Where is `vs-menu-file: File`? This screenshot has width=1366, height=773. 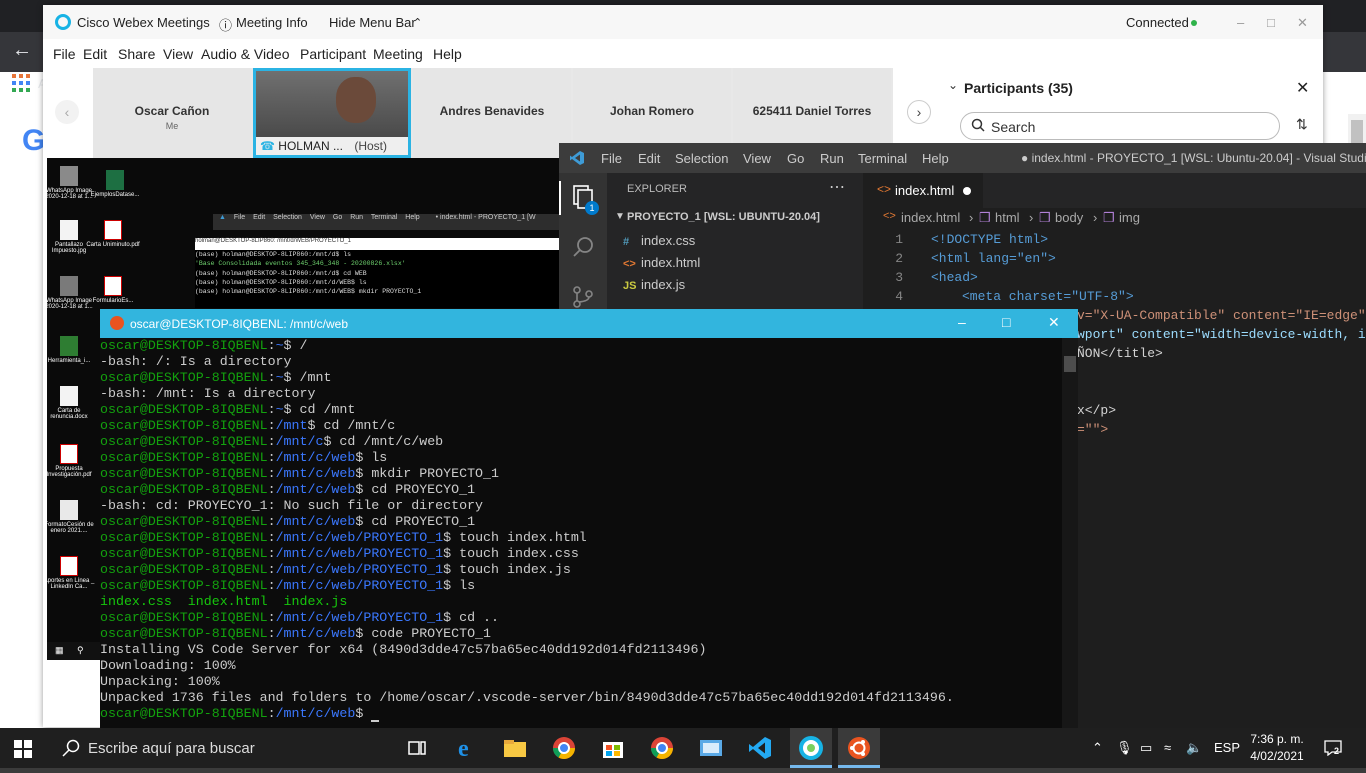 vs-menu-file: File is located at coordinates (611, 158).